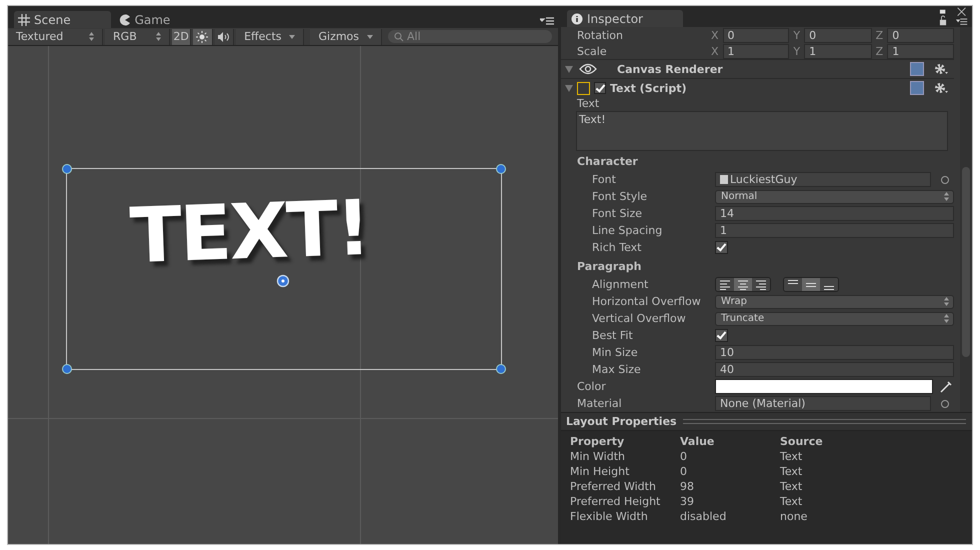 This screenshot has width=980, height=550. What do you see at coordinates (283, 281) in the screenshot?
I see `pivot-icon` at bounding box center [283, 281].